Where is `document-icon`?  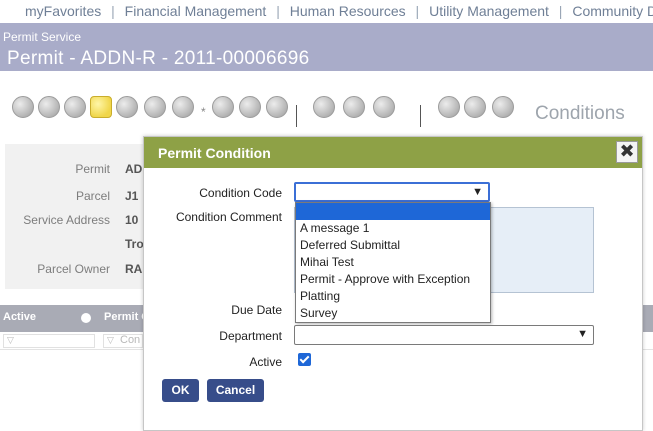 document-icon is located at coordinates (223, 107).